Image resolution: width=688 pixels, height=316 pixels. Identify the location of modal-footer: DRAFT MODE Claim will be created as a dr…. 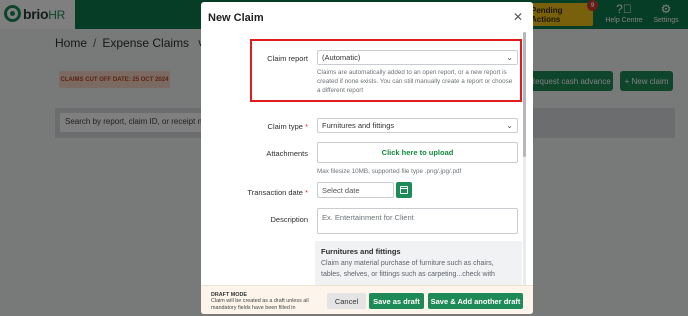
(367, 299).